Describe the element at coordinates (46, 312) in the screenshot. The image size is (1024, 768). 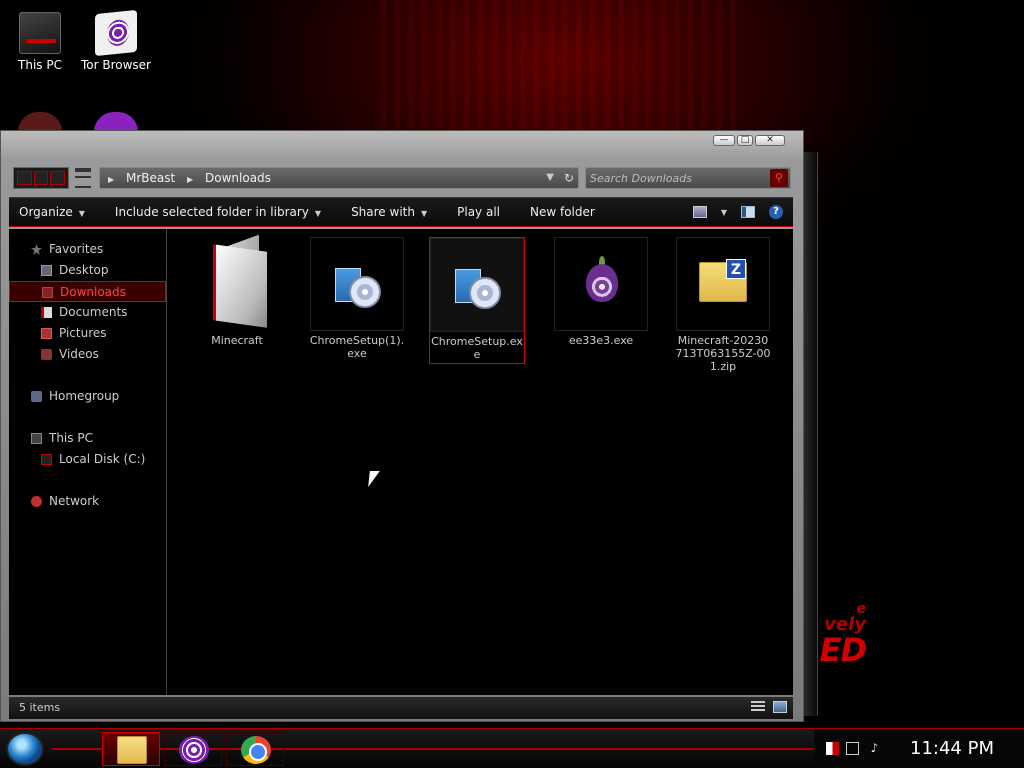
I see `documents-icon` at that location.